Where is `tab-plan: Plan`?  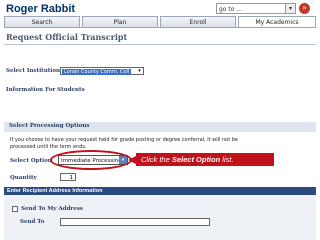
tab-plan: Plan is located at coordinates (120, 21).